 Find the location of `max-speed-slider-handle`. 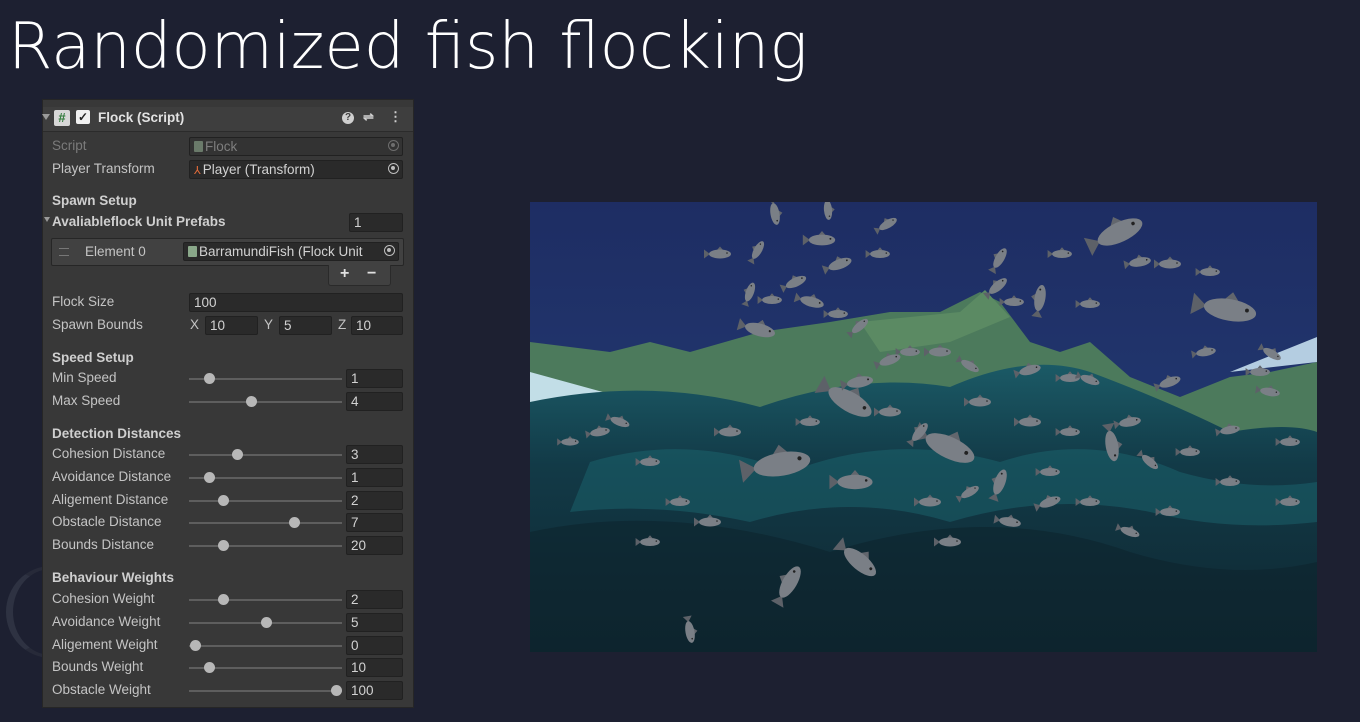

max-speed-slider-handle is located at coordinates (252, 401).